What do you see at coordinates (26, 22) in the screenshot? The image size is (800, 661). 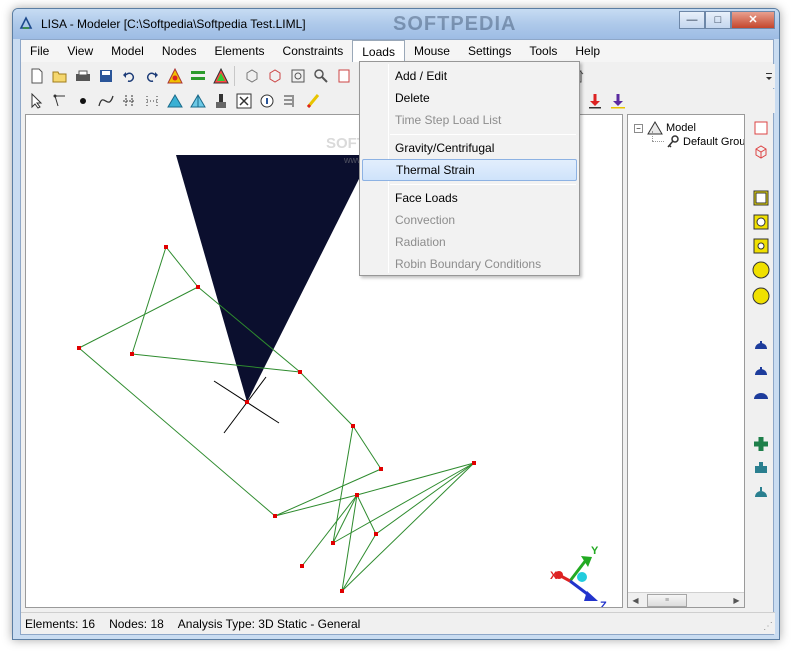 I see `app-logo-icon` at bounding box center [26, 22].